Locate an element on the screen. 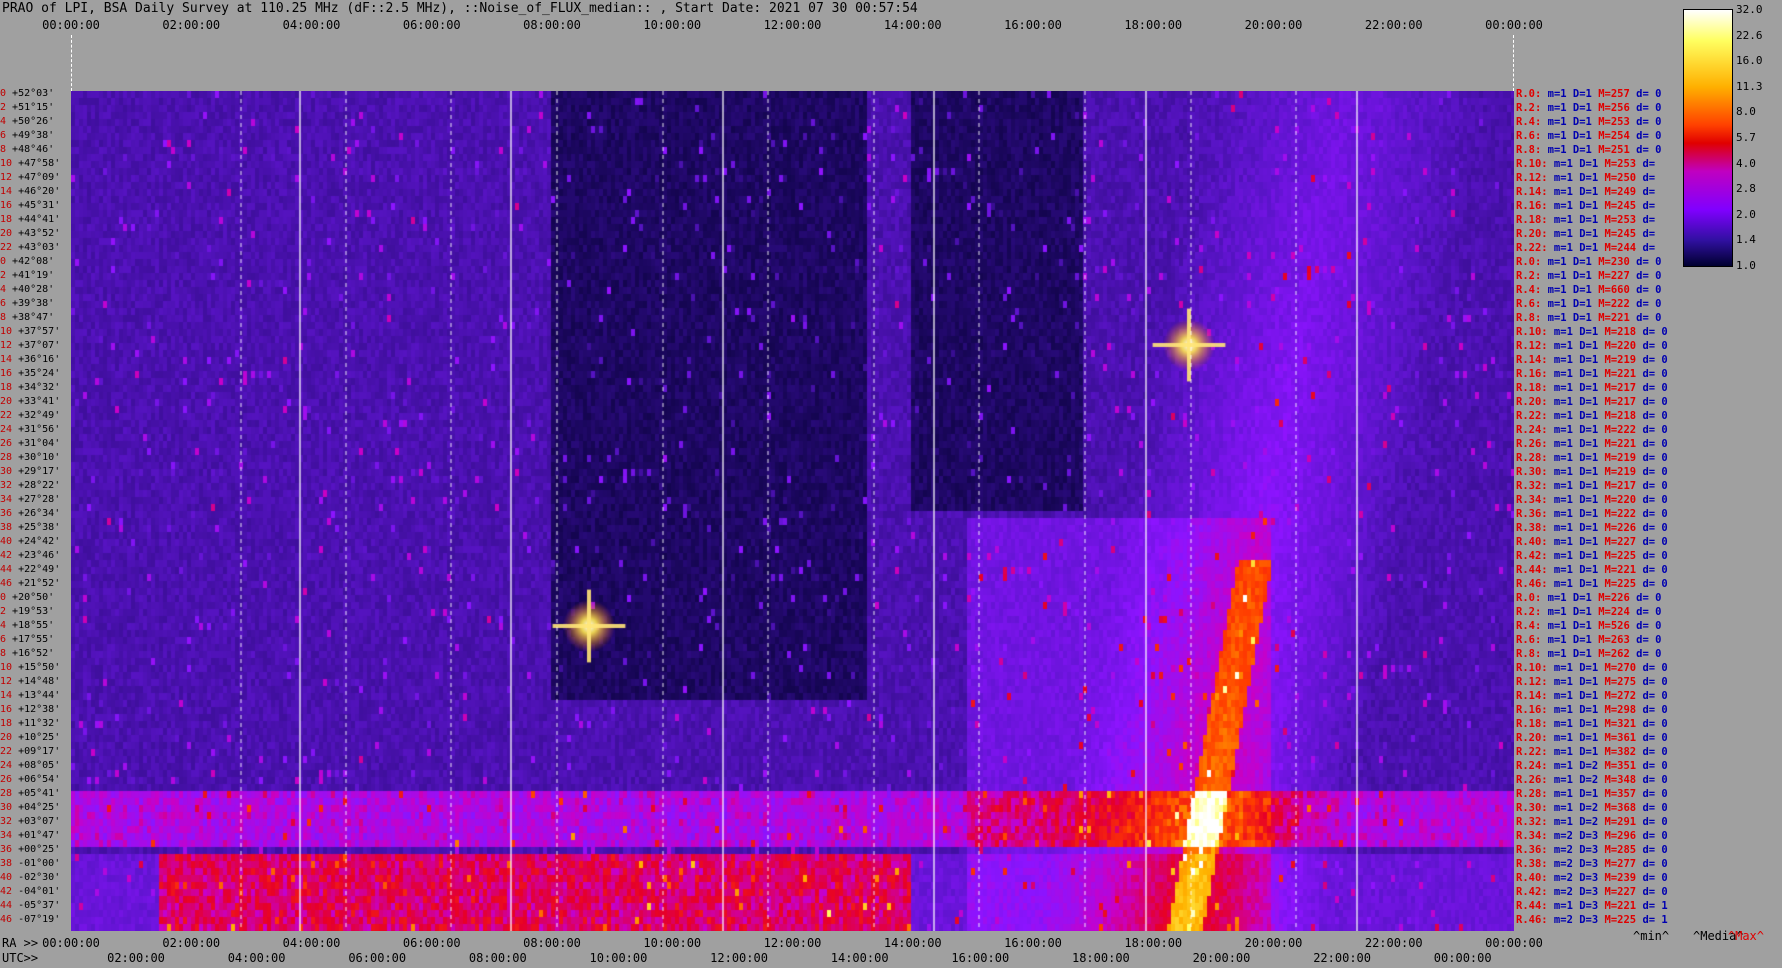 This screenshot has width=1782, height=968. declination-value: +44°41' is located at coordinates (36, 219).